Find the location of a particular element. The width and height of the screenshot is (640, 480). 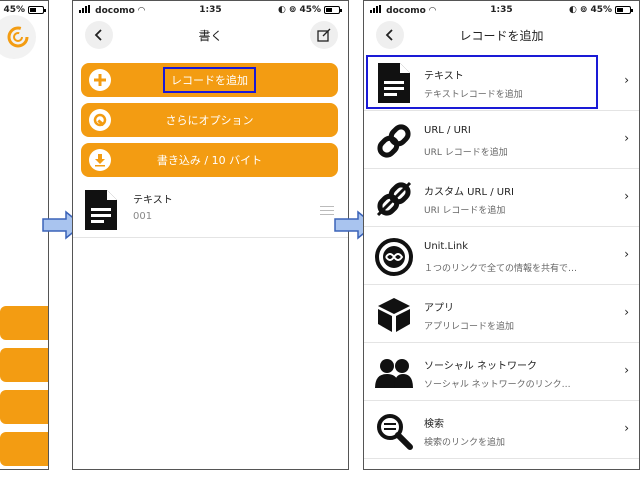

list-item-unit-link: Unit.Link １つのリンクで全ての情報を共有で… › is located at coordinates (501, 256).